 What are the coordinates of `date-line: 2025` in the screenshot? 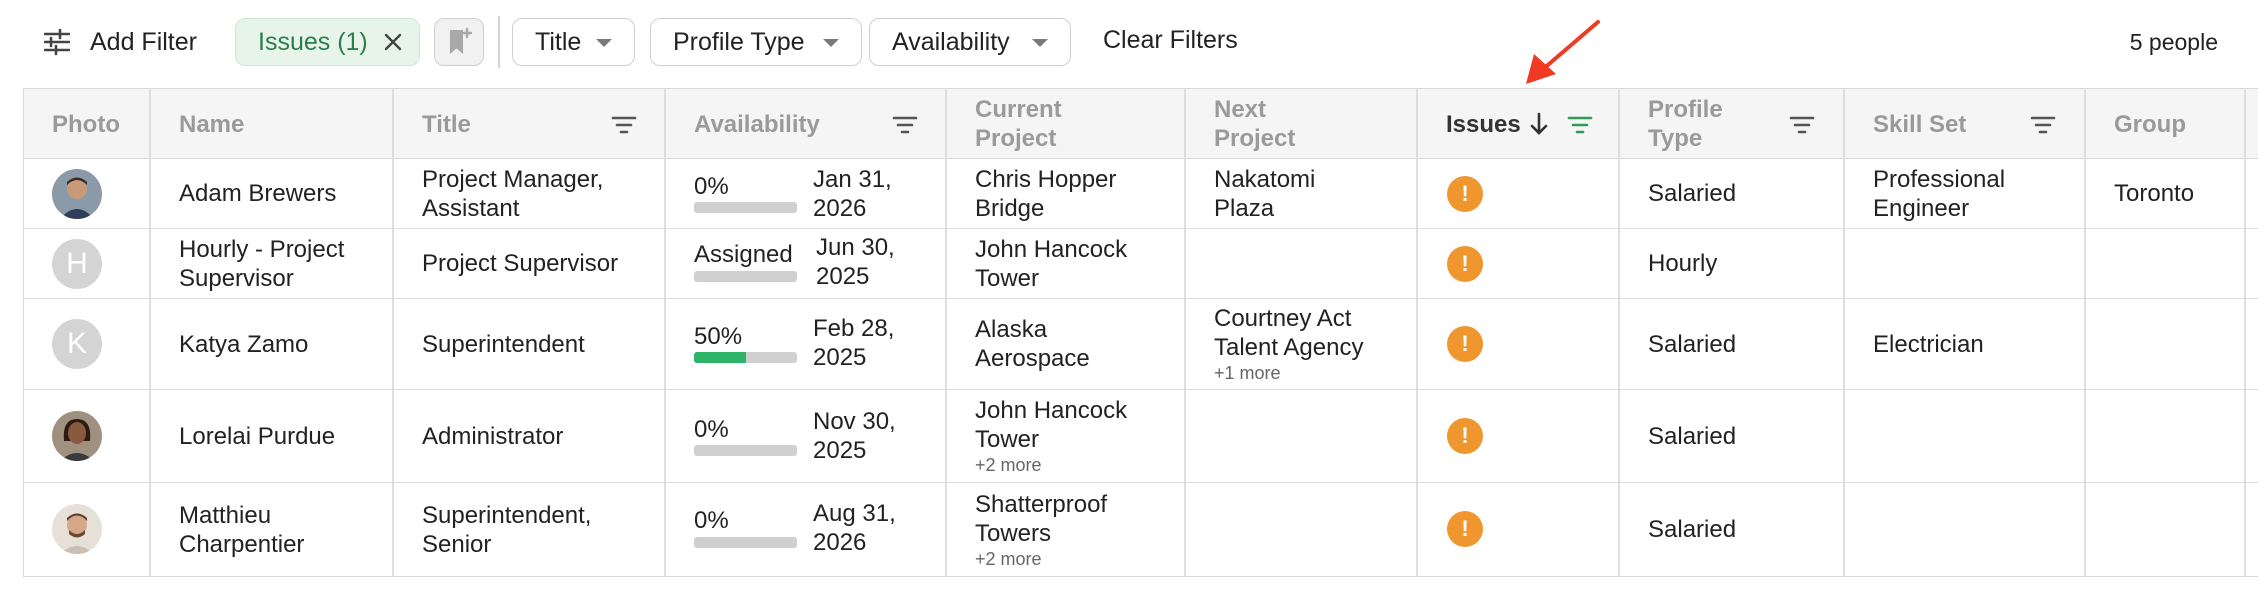 It's located at (840, 357).